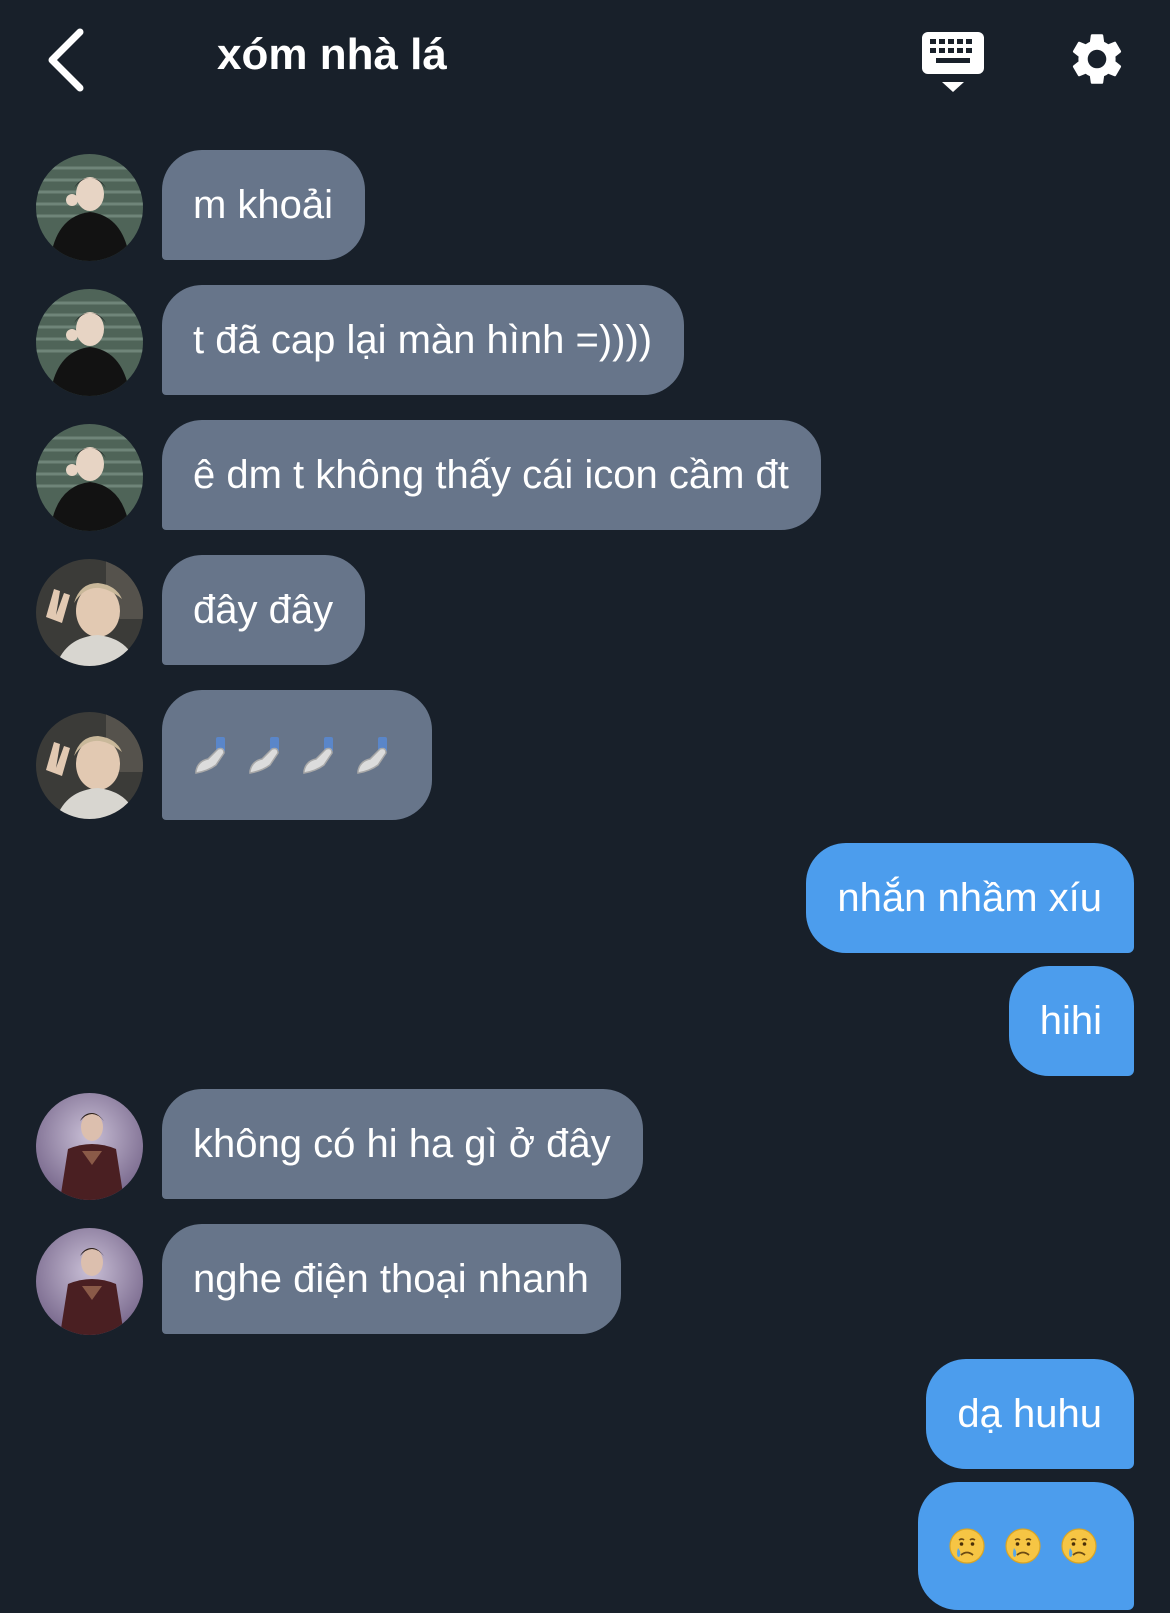  What do you see at coordinates (585, 62) in the screenshot?
I see `chat-header: xóm nhà lá` at bounding box center [585, 62].